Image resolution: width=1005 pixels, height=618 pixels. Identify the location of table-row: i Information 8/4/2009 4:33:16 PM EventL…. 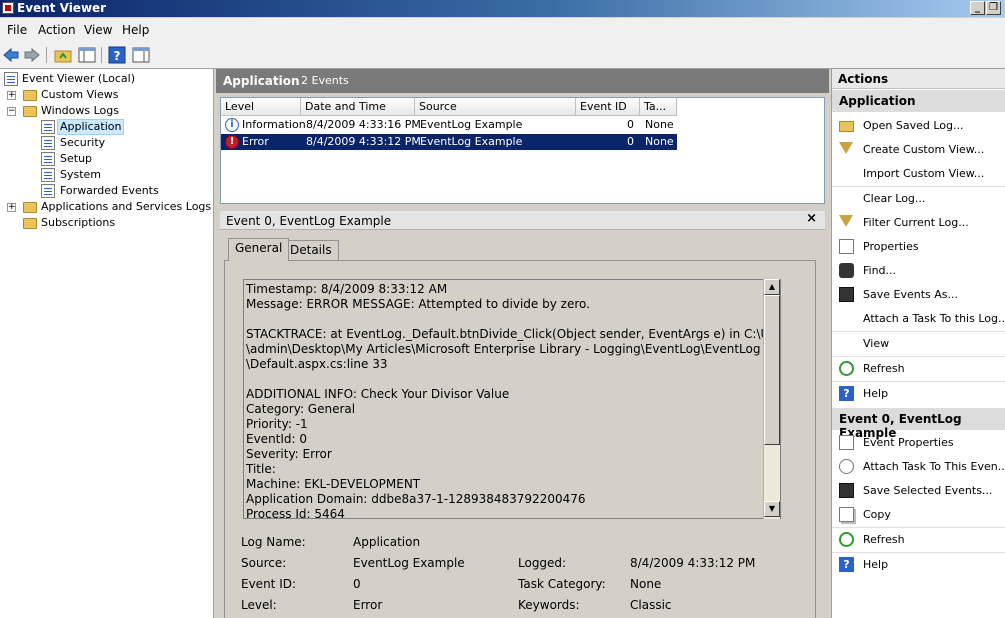
(449, 125).